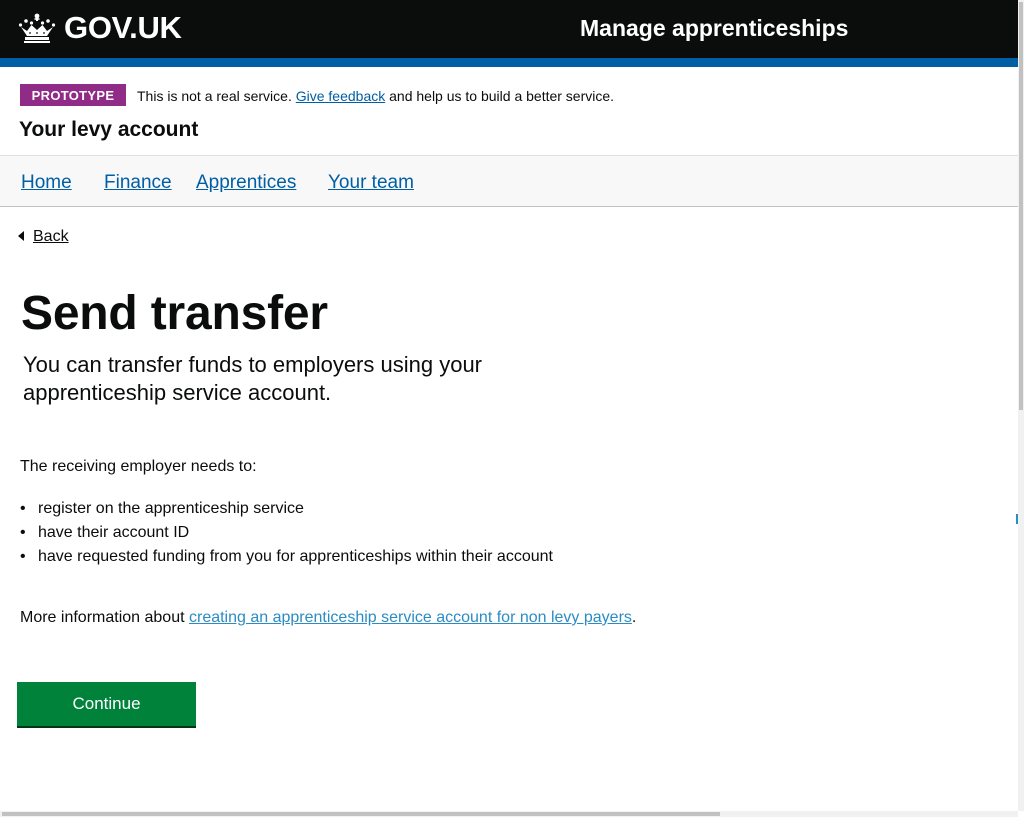 The image size is (1024, 817). I want to click on phase-text-after: and help us to build a better service., so click(502, 96).